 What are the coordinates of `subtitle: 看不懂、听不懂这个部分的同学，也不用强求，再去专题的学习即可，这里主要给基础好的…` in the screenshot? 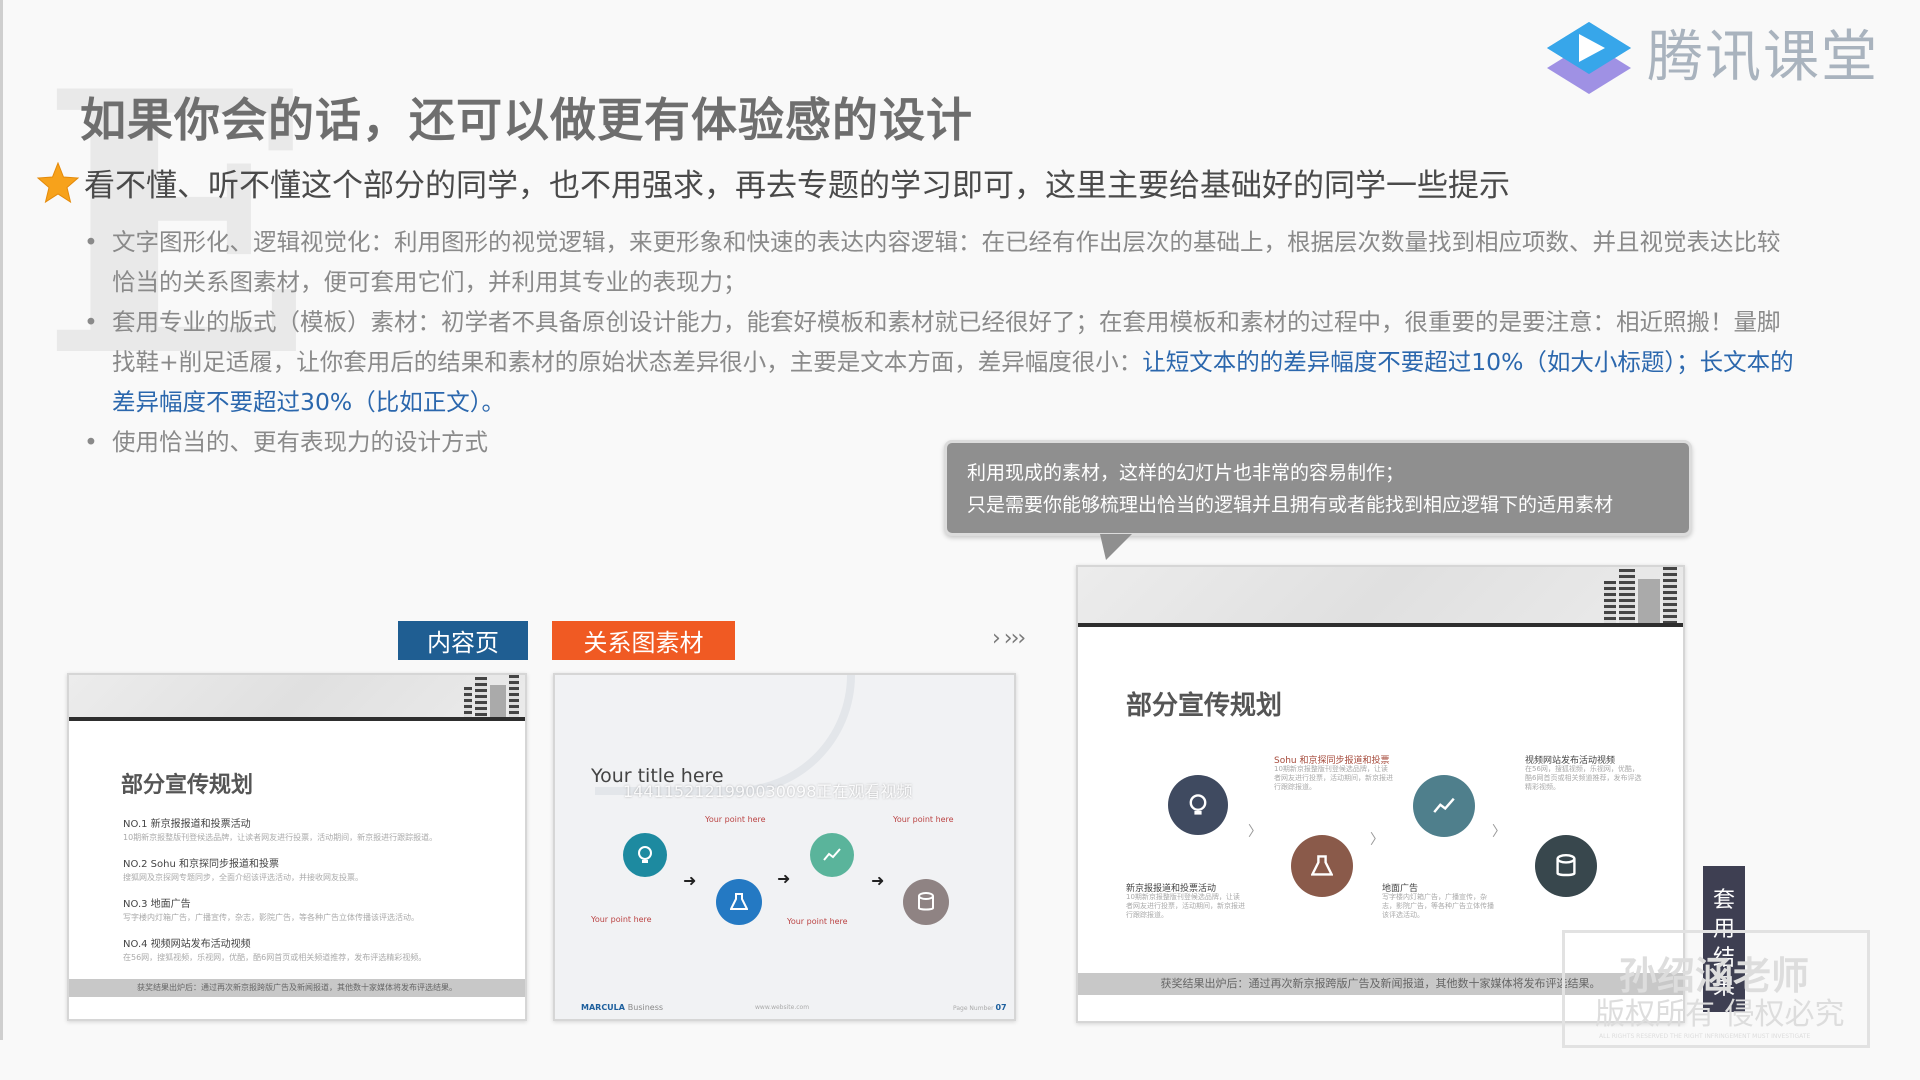 It's located at (797, 186).